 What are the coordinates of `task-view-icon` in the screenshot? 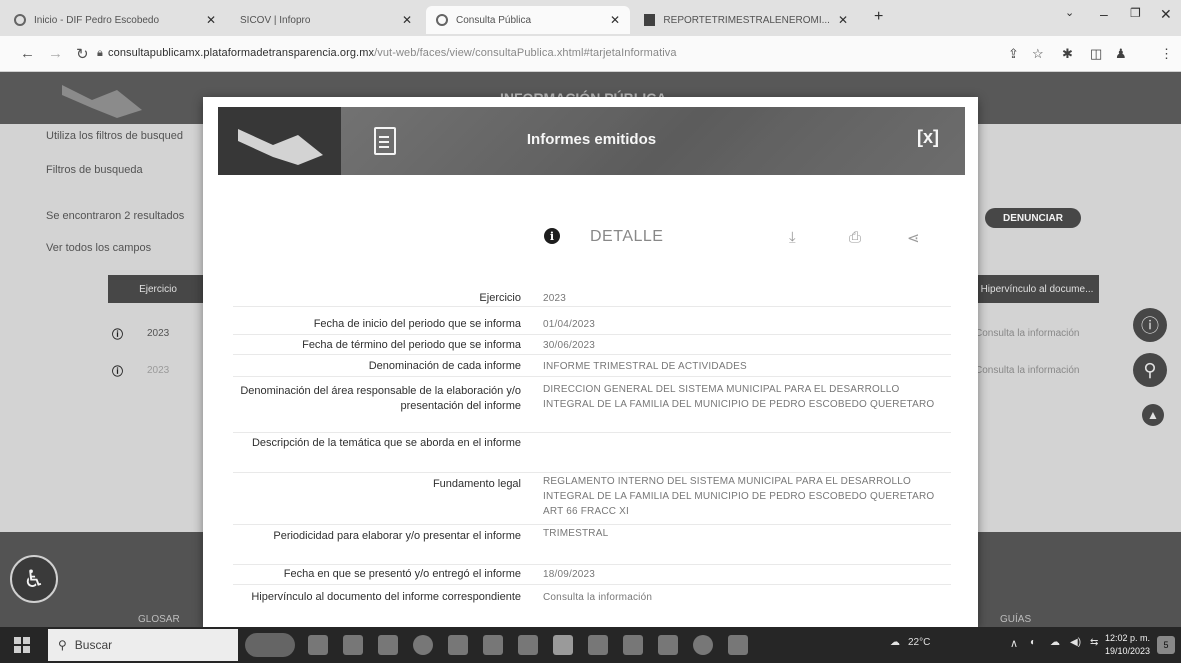 It's located at (318, 645).